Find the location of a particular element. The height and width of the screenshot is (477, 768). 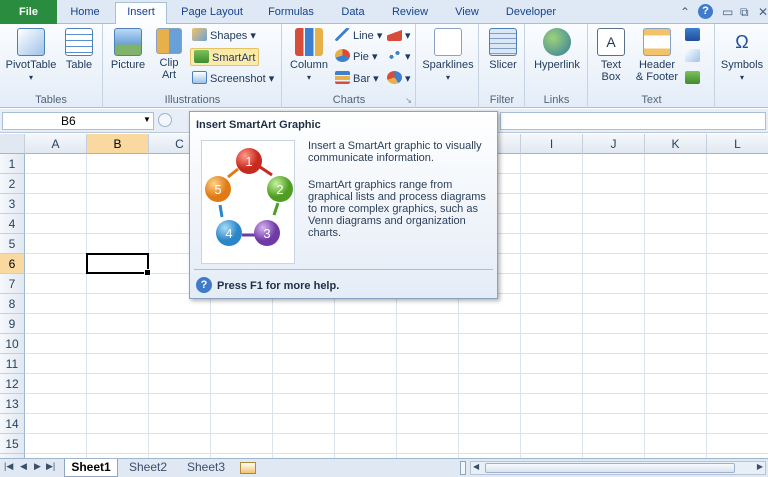

column-chart-button: Column ▾ is located at coordinates (309, 56).